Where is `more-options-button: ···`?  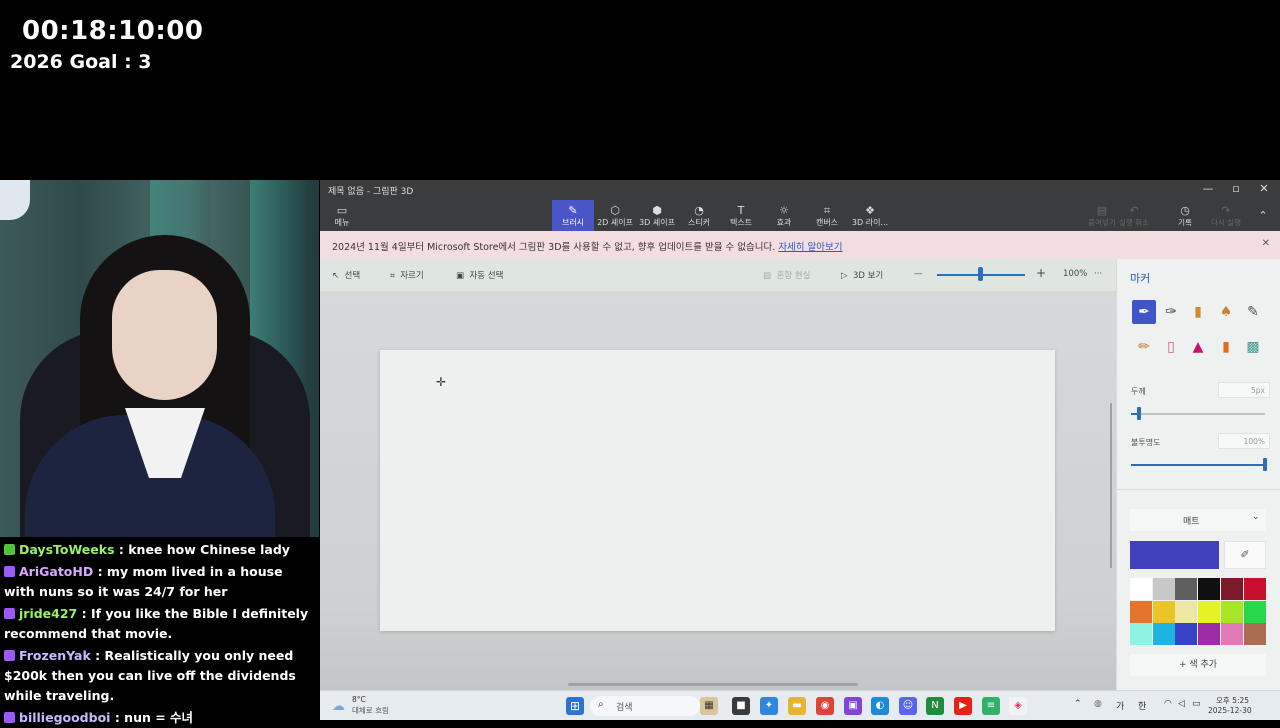
more-options-button: ··· is located at coordinates (1098, 274).